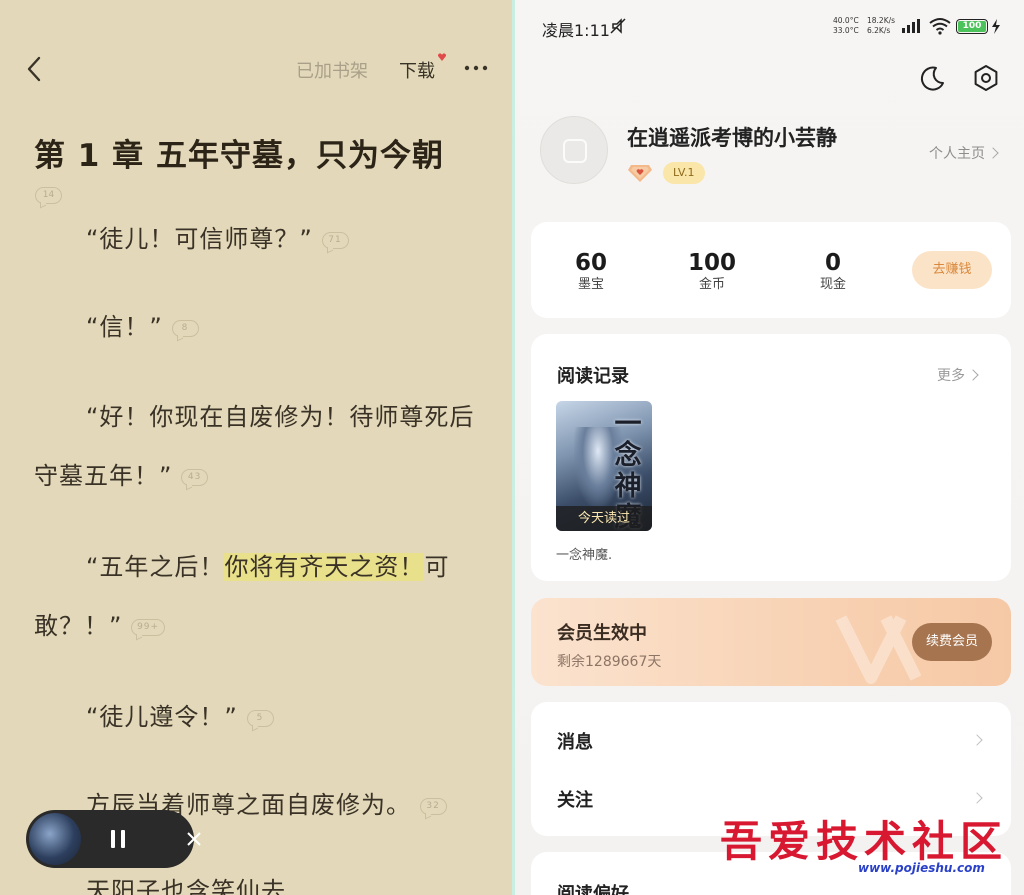  I want to click on membership-card: 会员生效中 剩余1289667天 续费会员, so click(771, 642).